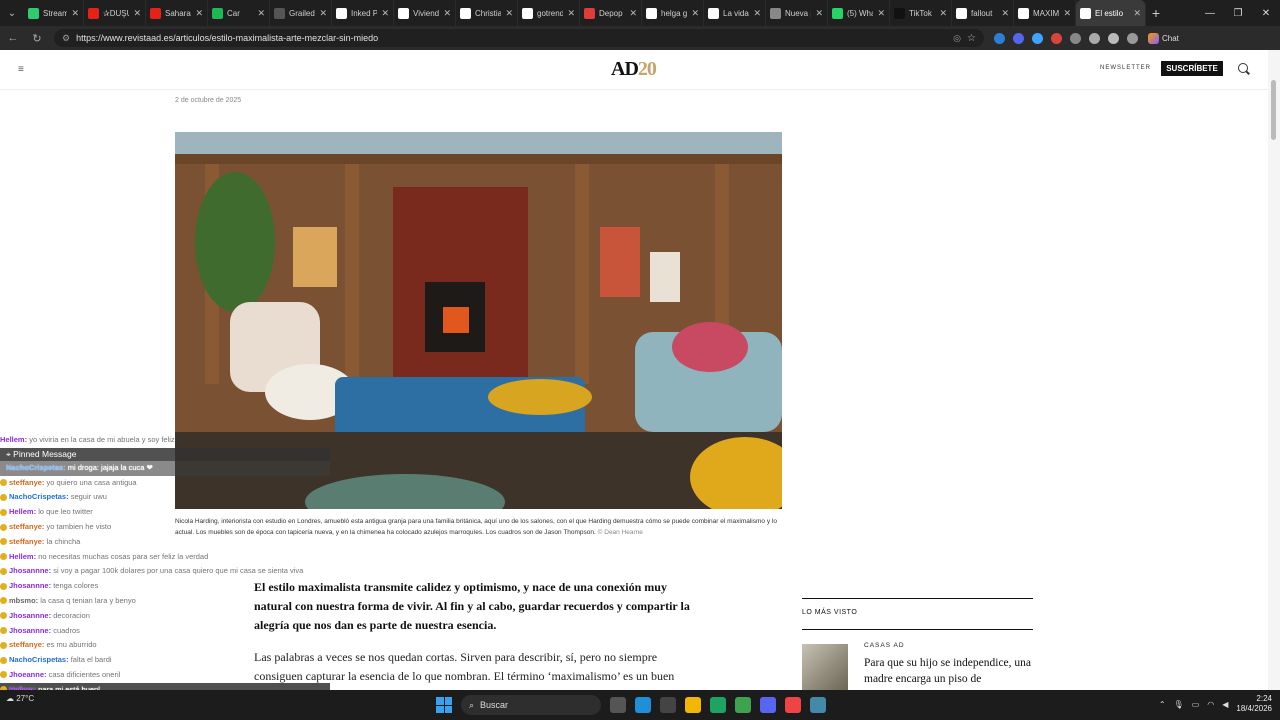 This screenshot has width=1280, height=720. I want to click on browser-tab: Sahara ✕, so click(177, 13).